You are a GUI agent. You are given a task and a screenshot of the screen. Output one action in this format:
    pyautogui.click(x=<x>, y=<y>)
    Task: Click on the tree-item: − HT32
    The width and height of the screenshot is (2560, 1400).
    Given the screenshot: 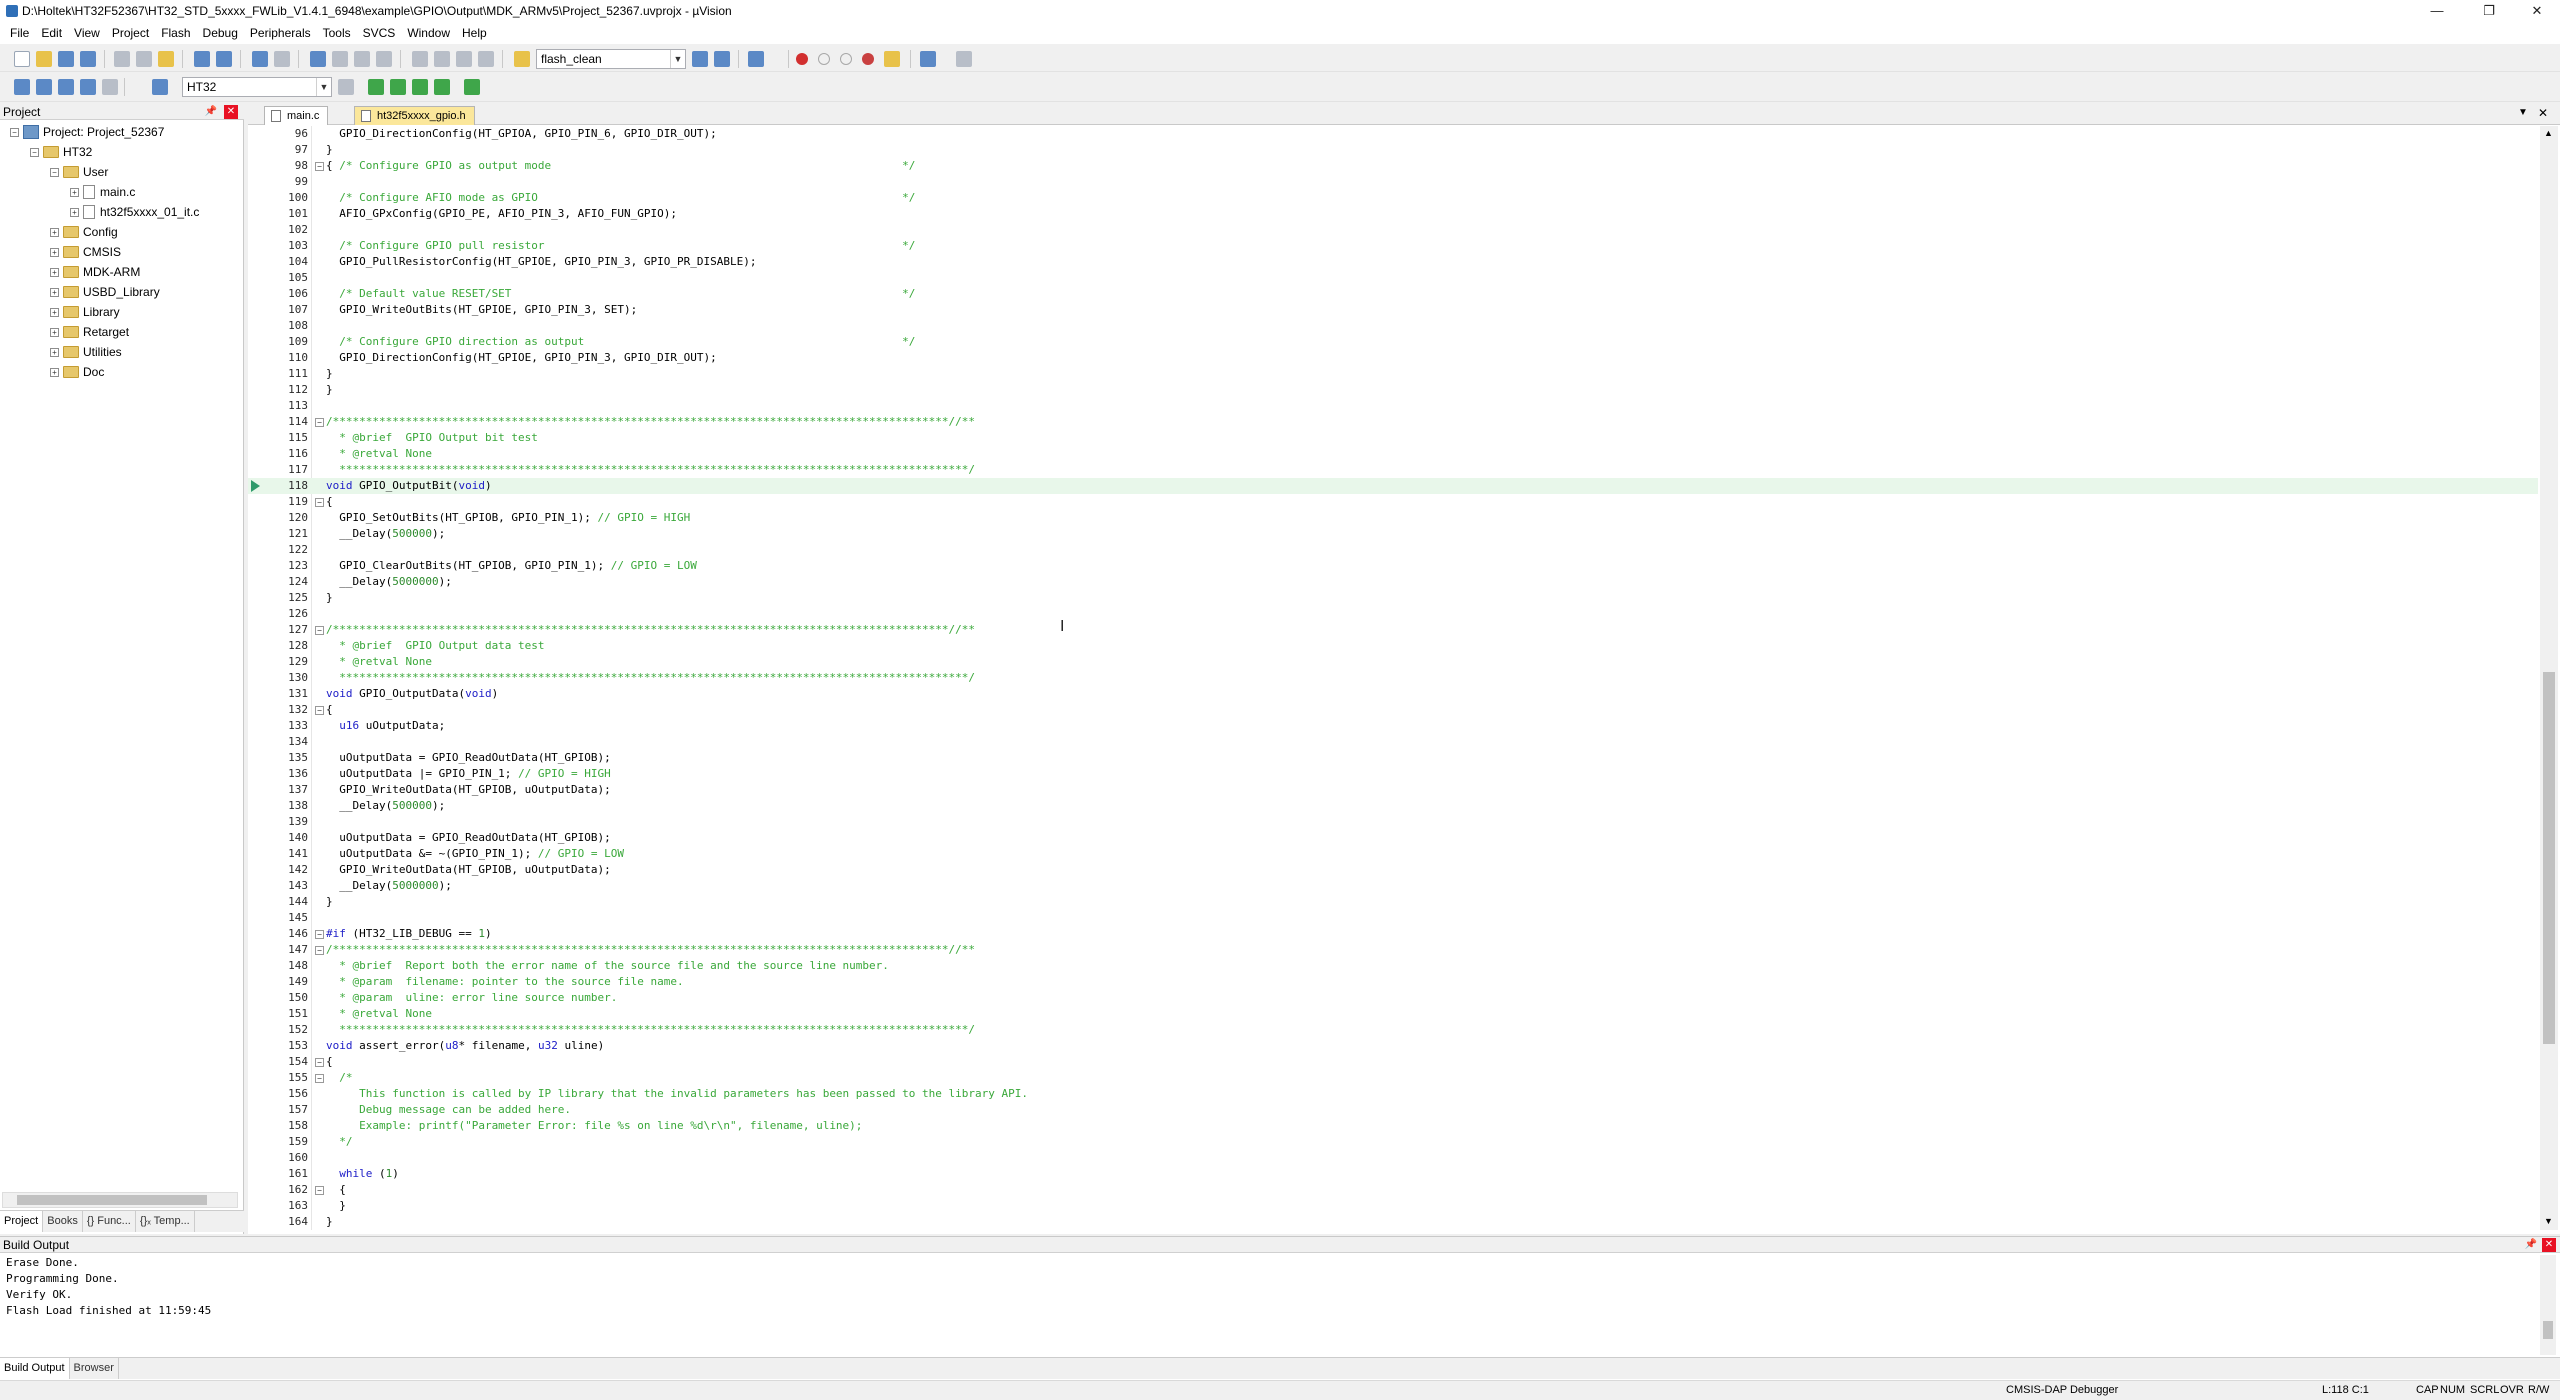 What is the action you would take?
    pyautogui.click(x=61, y=152)
    